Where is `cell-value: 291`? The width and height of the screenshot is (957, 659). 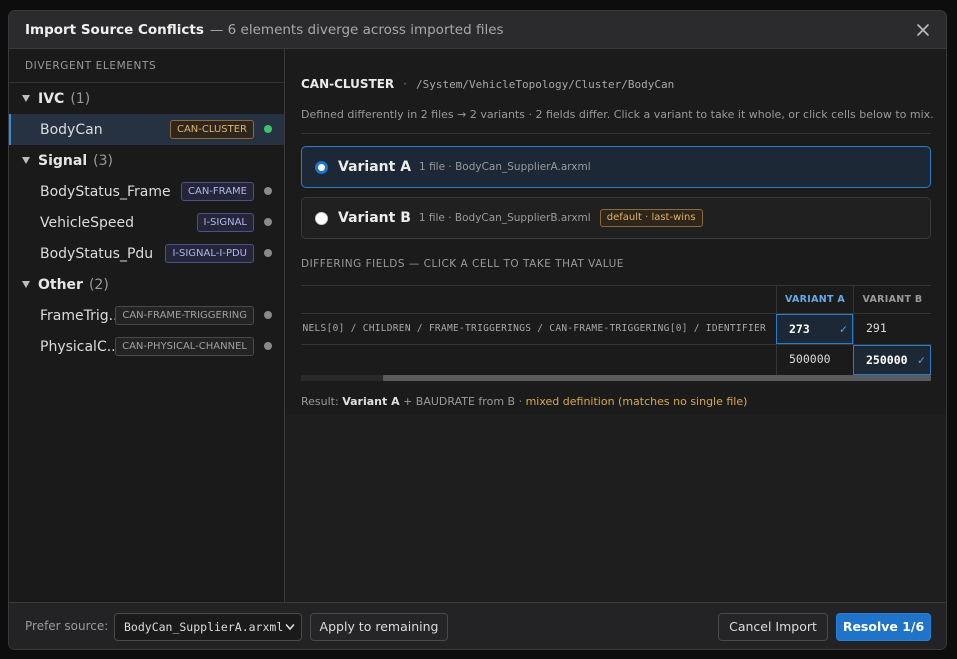 cell-value: 291 is located at coordinates (876, 328).